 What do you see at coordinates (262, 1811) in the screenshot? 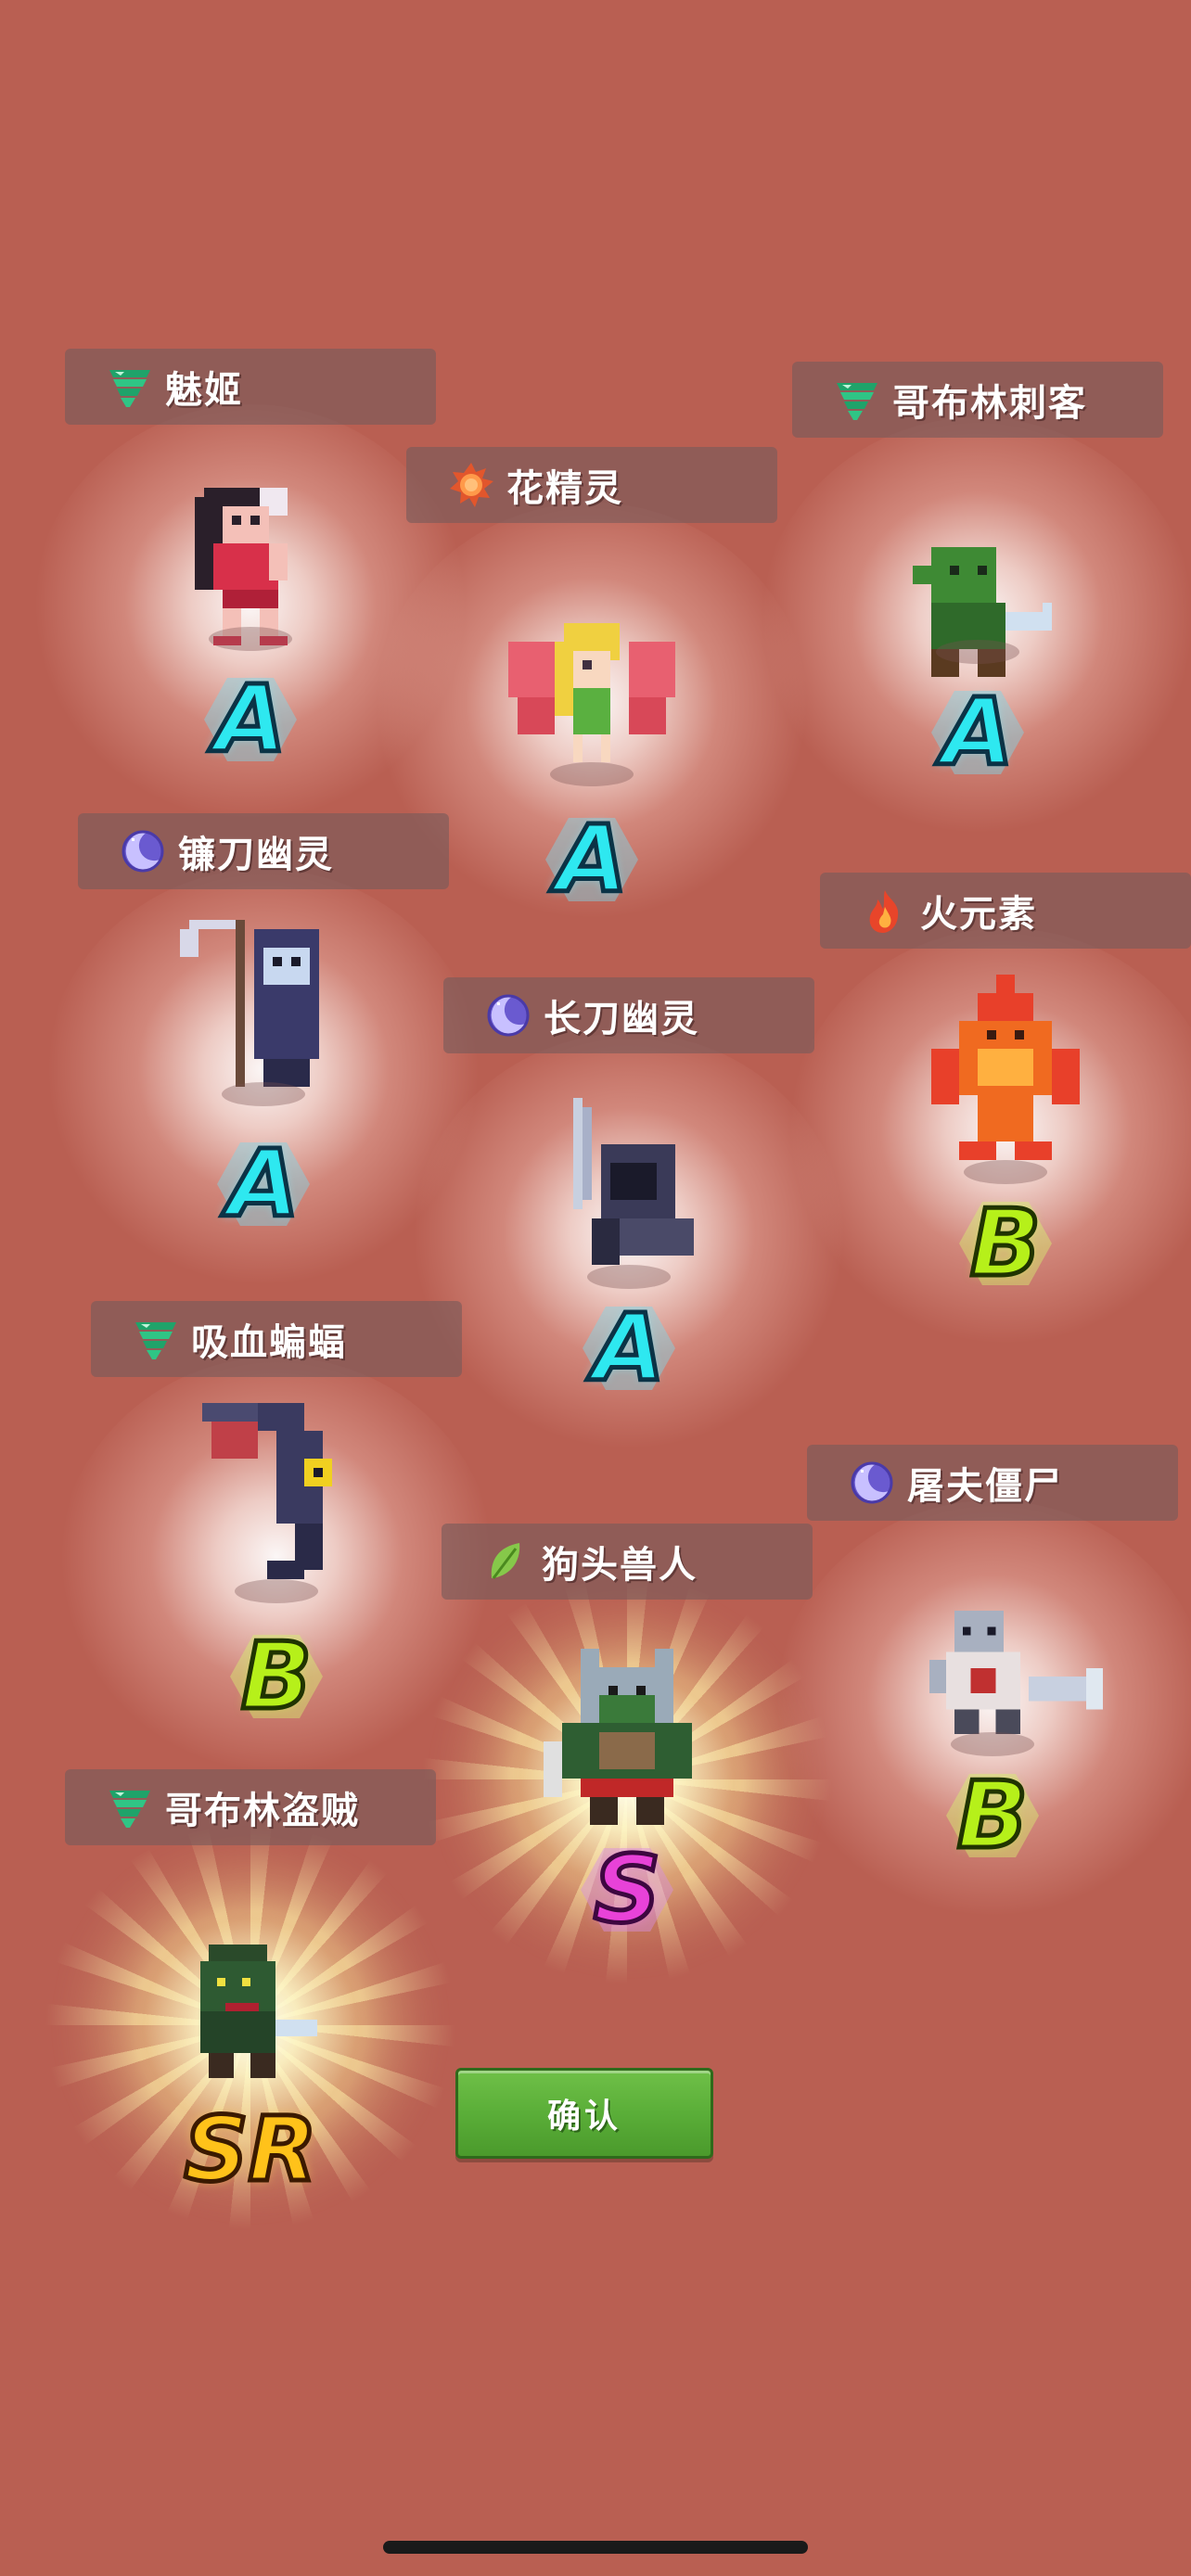
I see `monster-name: 哥布林盗贼` at bounding box center [262, 1811].